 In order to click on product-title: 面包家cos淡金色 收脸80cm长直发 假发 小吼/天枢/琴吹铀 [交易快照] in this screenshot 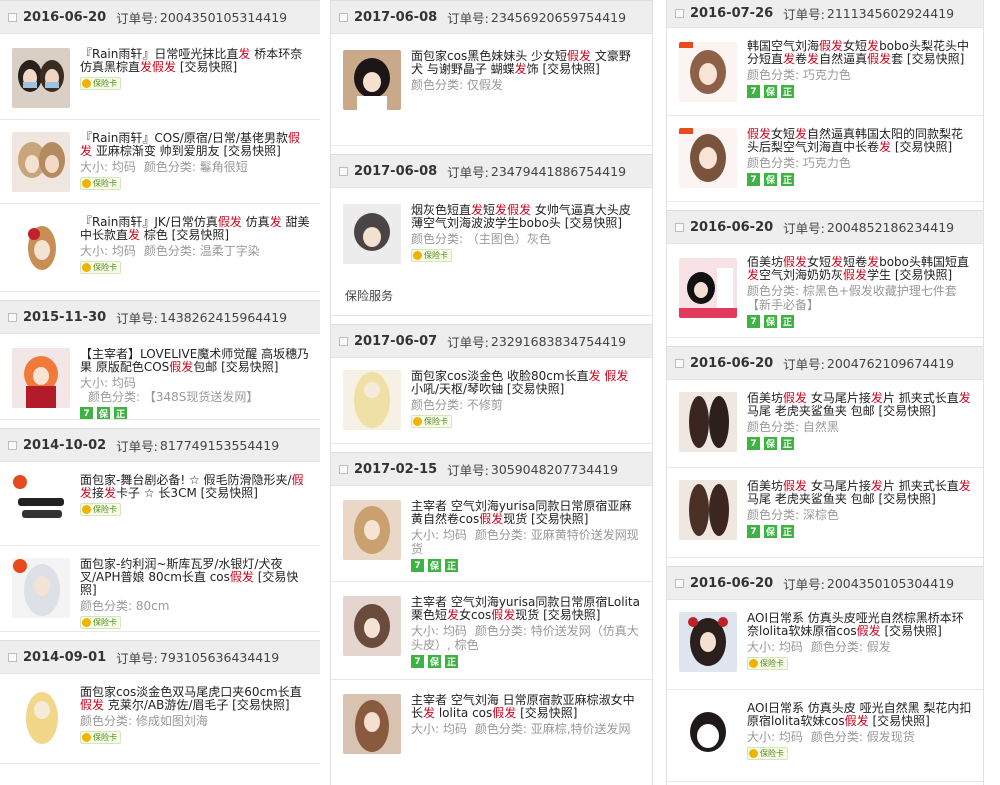, I will do `click(526, 383)`.